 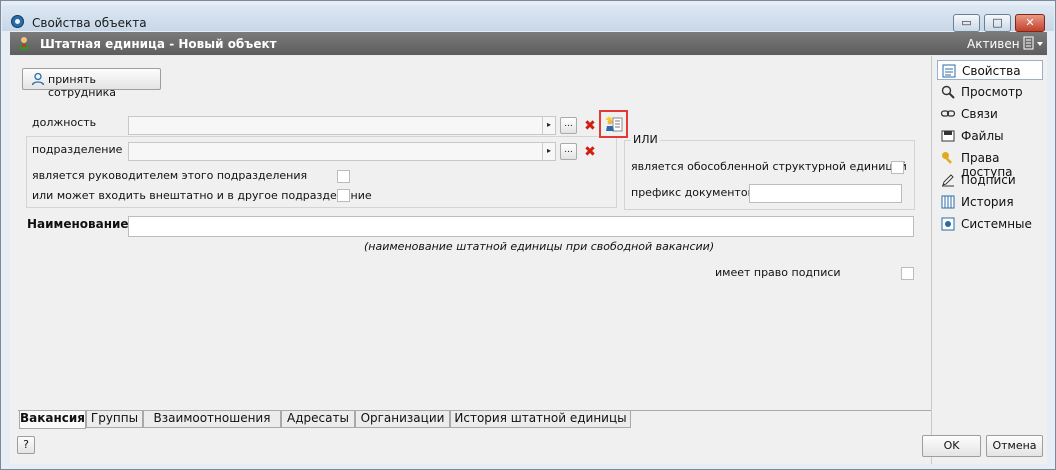 What do you see at coordinates (949, 71) in the screenshot?
I see `properties-icon` at bounding box center [949, 71].